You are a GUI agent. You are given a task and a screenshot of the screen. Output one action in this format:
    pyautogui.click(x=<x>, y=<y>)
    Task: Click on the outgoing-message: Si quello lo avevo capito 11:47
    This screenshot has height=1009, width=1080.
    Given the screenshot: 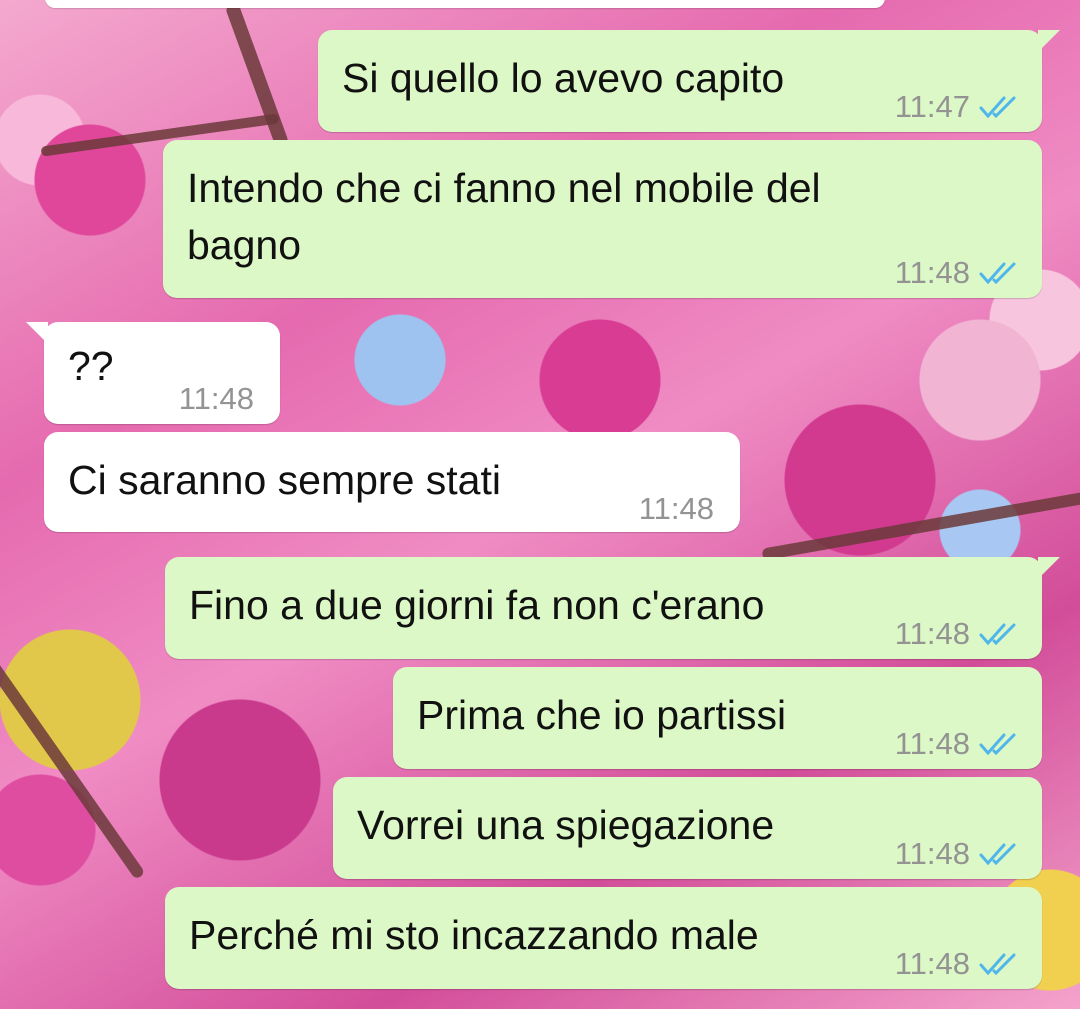 What is the action you would take?
    pyautogui.click(x=689, y=82)
    